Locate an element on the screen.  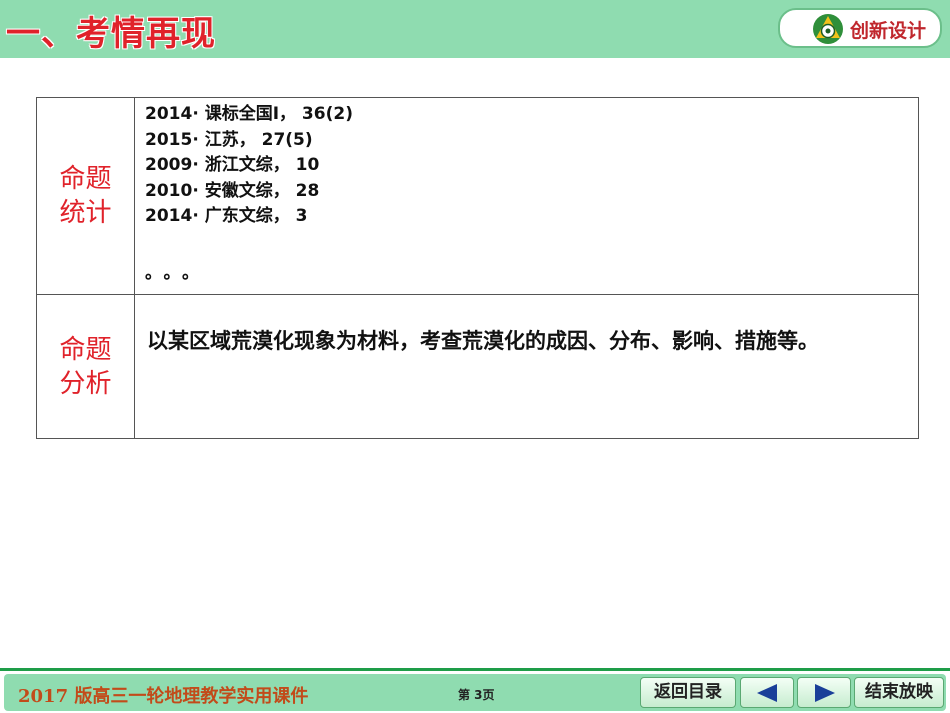
brand-logo: 创新设计 is located at coordinates (860, 28).